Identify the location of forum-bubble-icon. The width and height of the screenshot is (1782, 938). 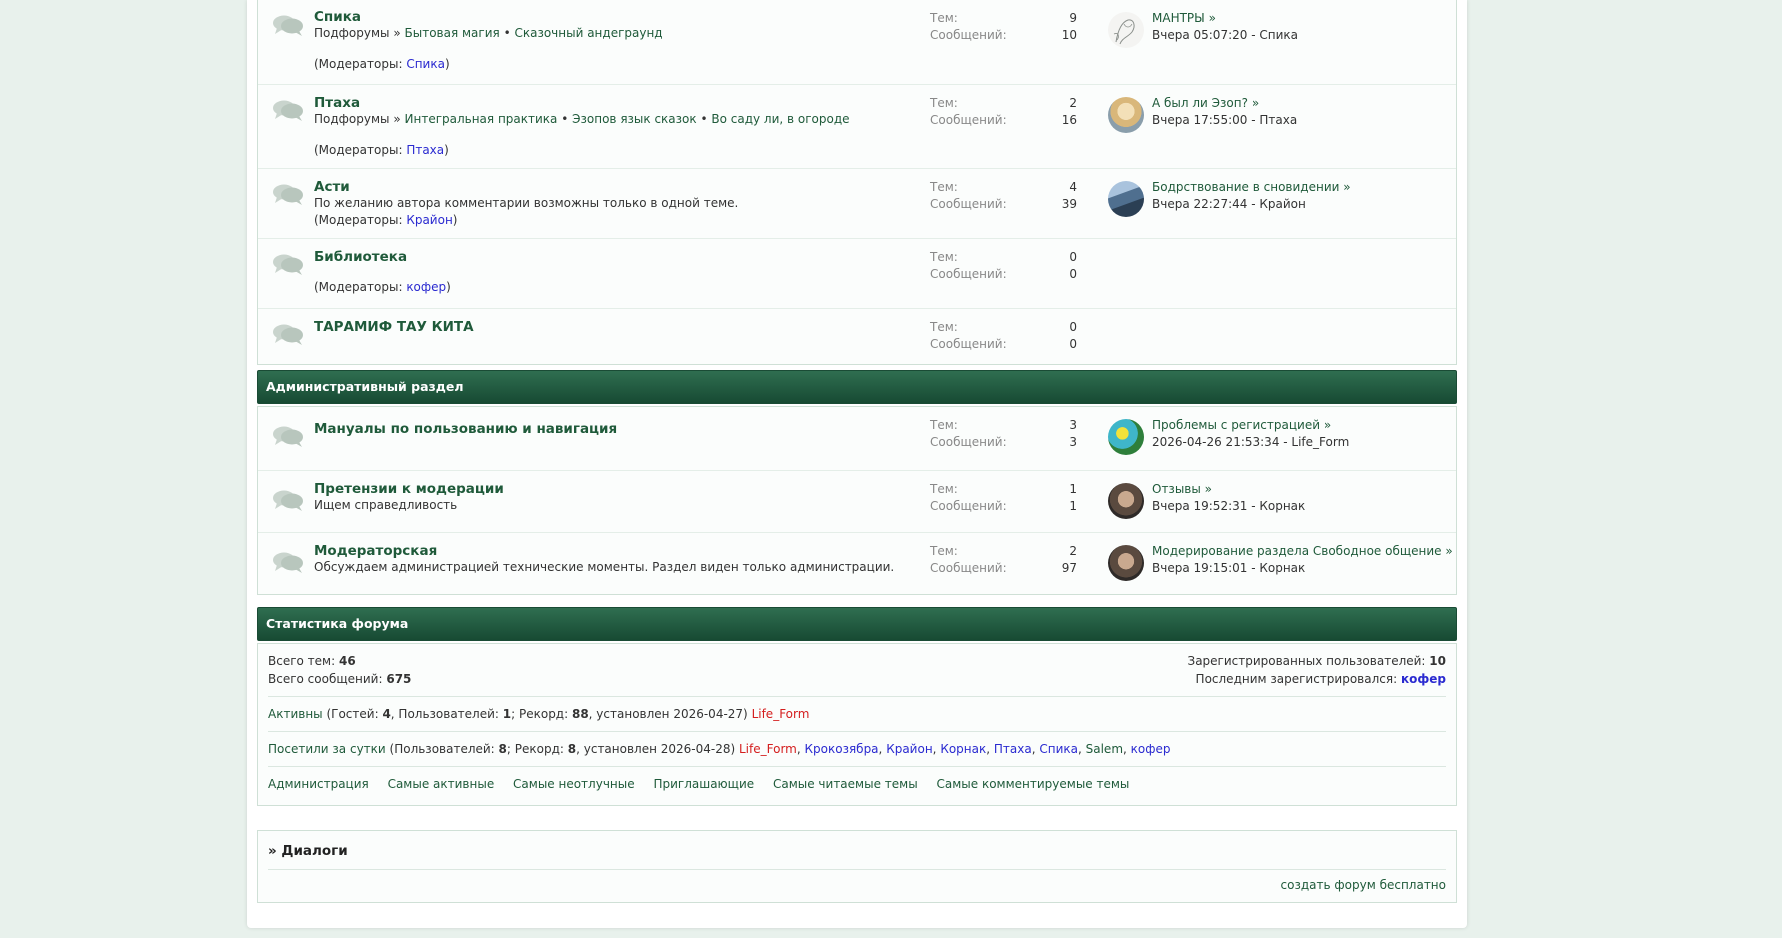
(288, 334).